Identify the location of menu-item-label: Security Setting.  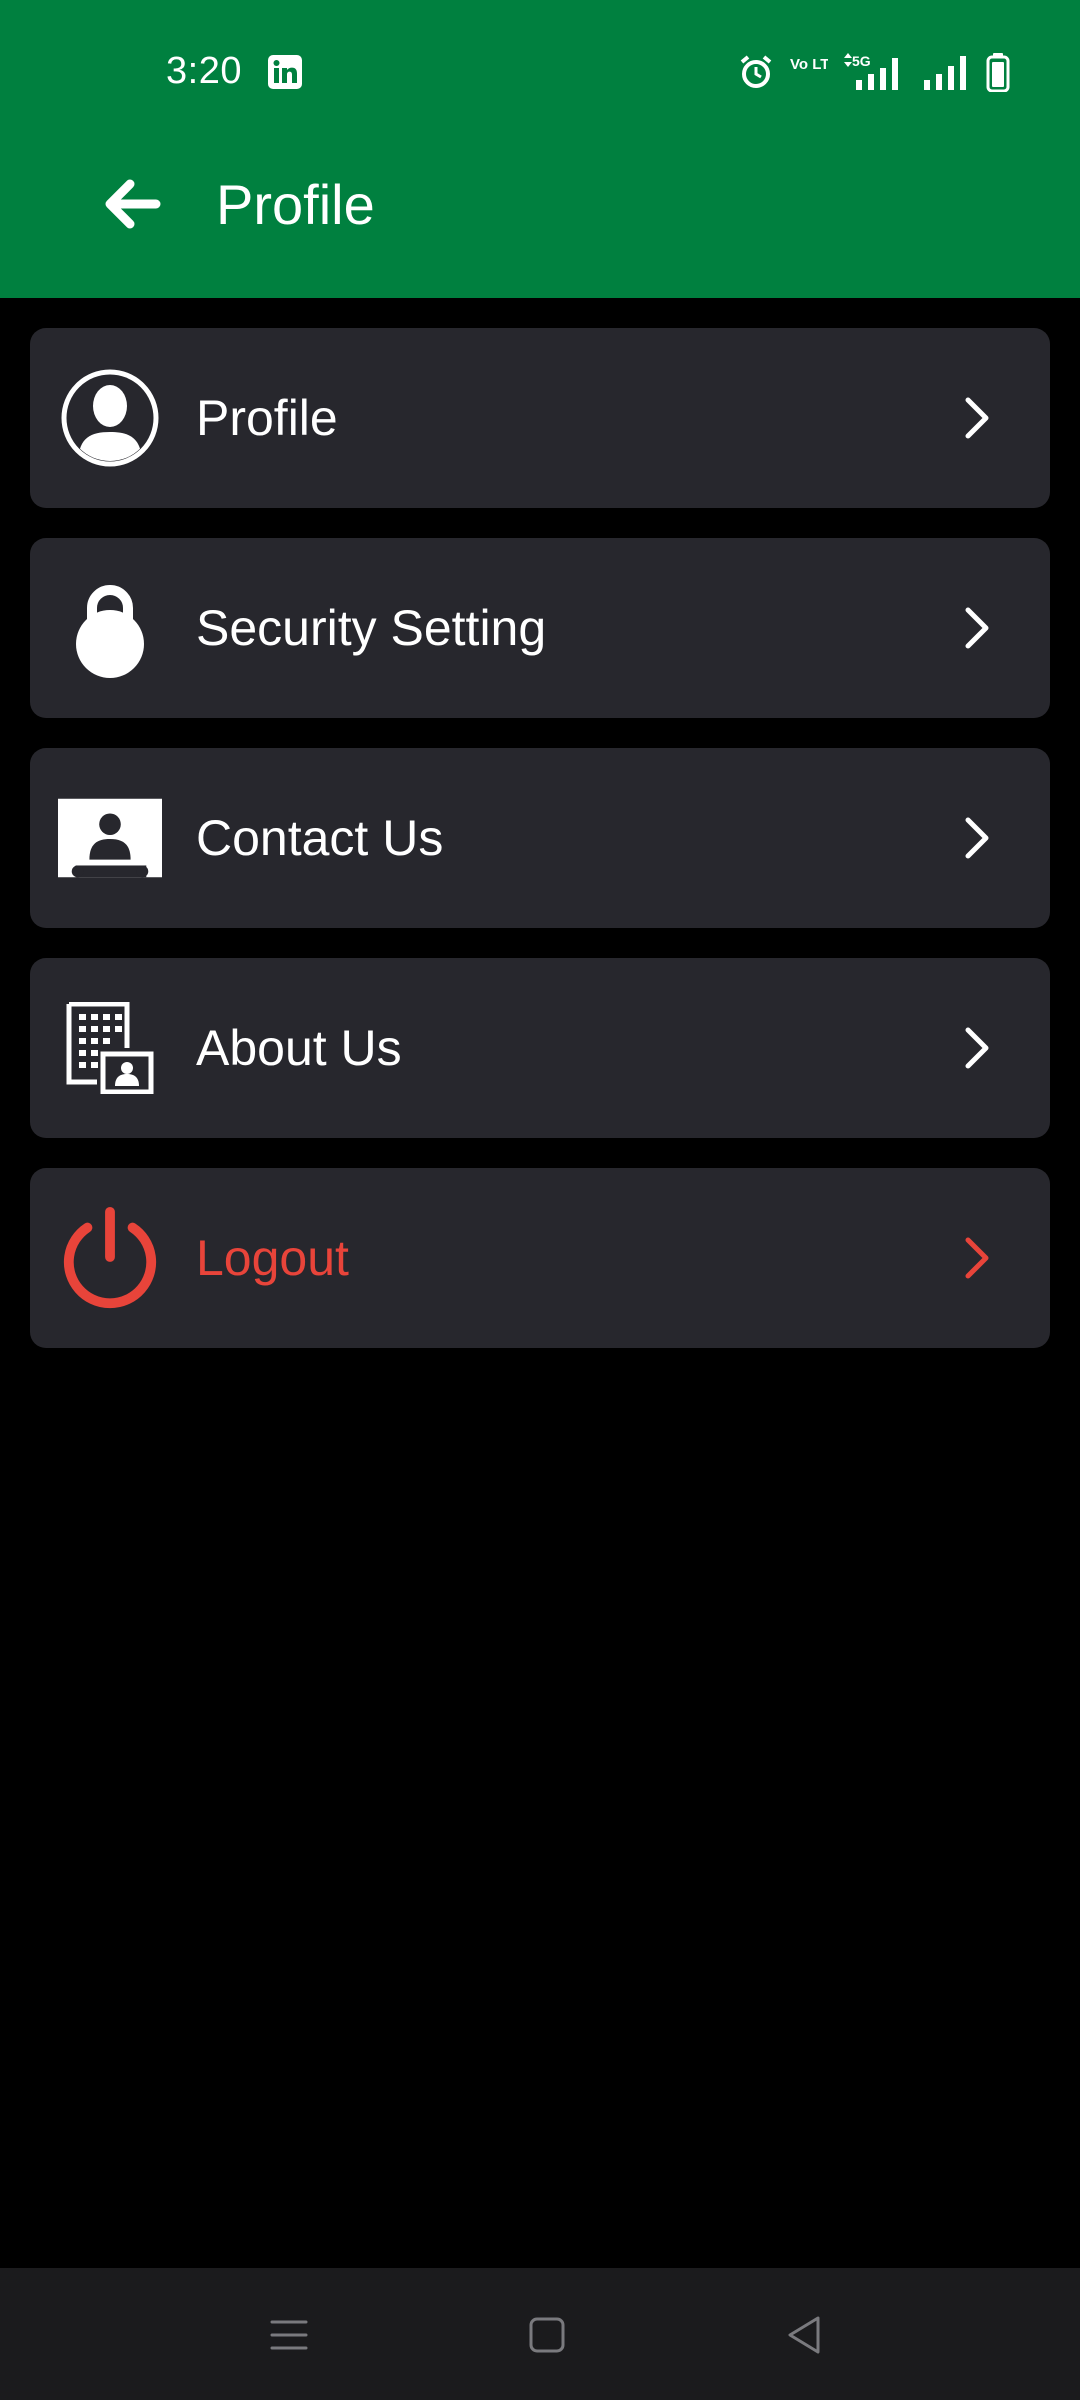
(371, 628).